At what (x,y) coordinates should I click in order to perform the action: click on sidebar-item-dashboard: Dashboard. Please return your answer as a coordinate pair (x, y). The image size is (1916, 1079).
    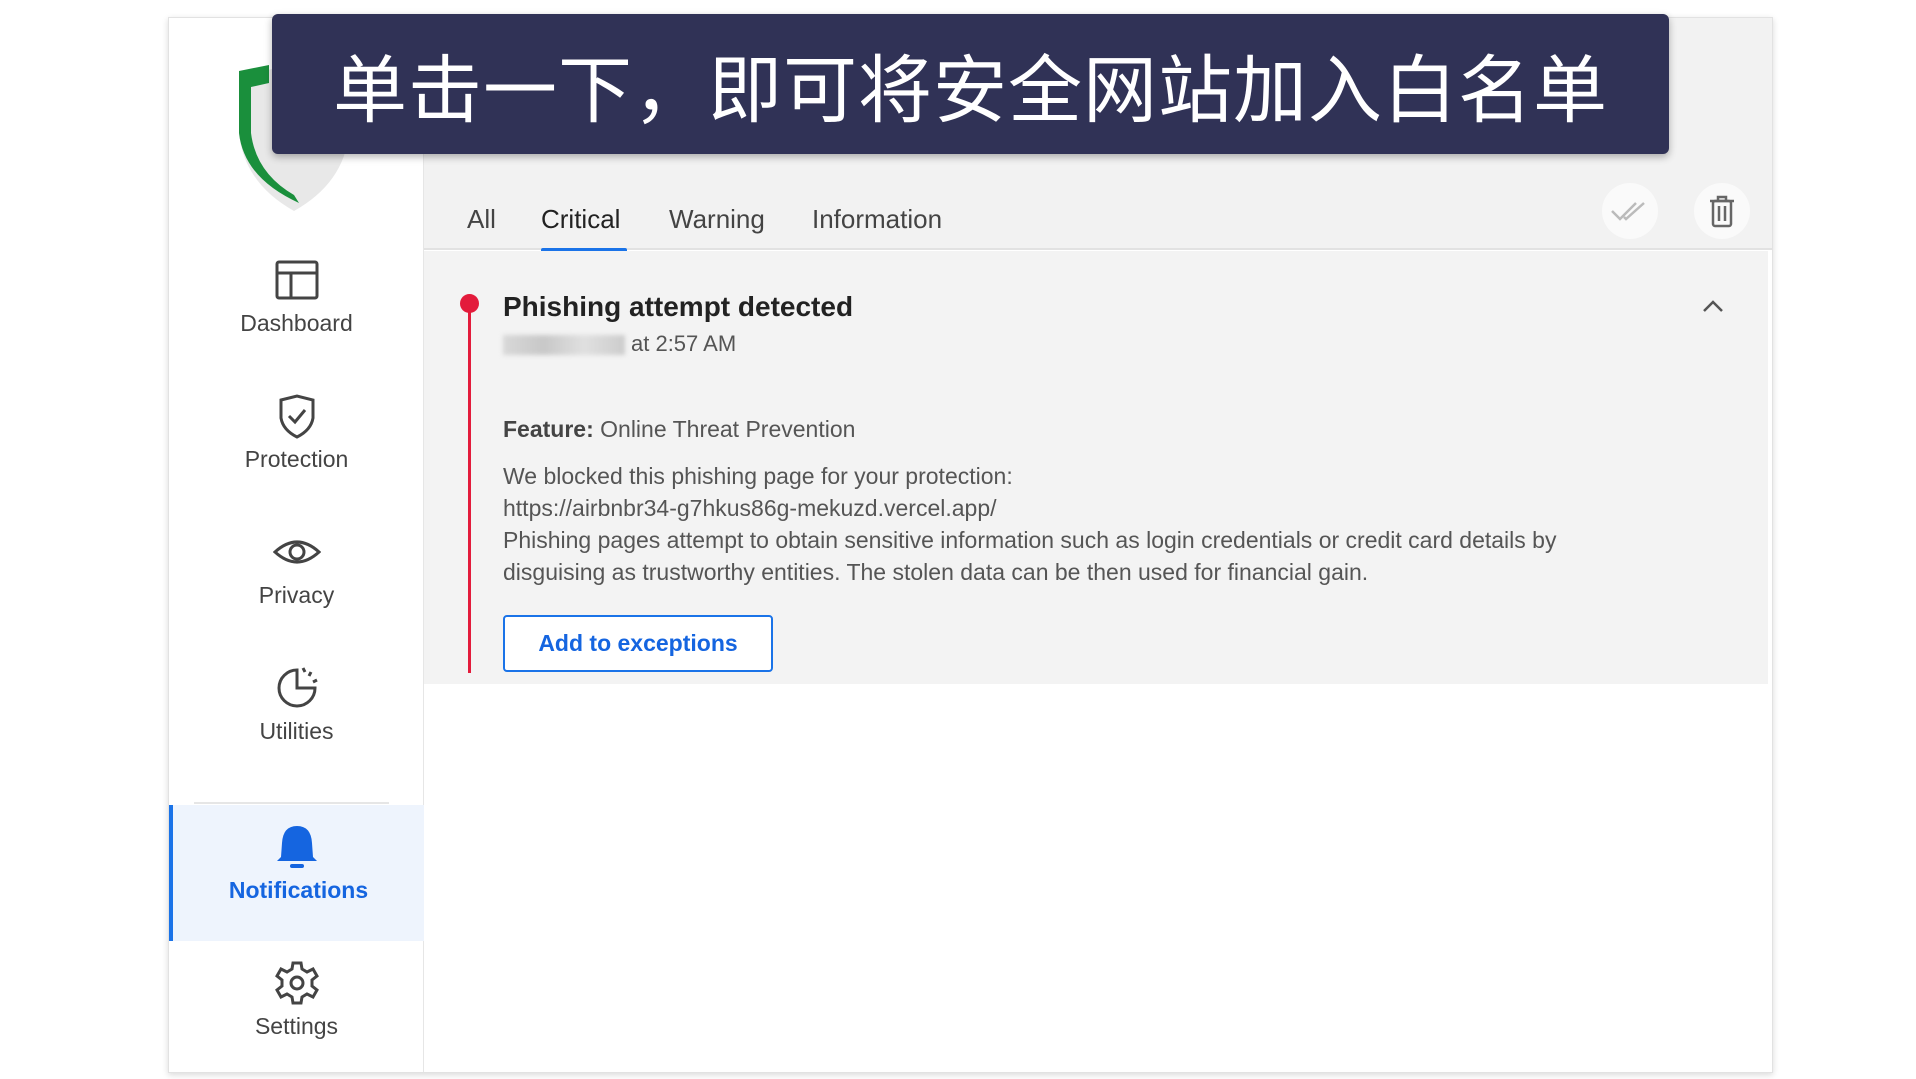
    Looking at the image, I should click on (296, 306).